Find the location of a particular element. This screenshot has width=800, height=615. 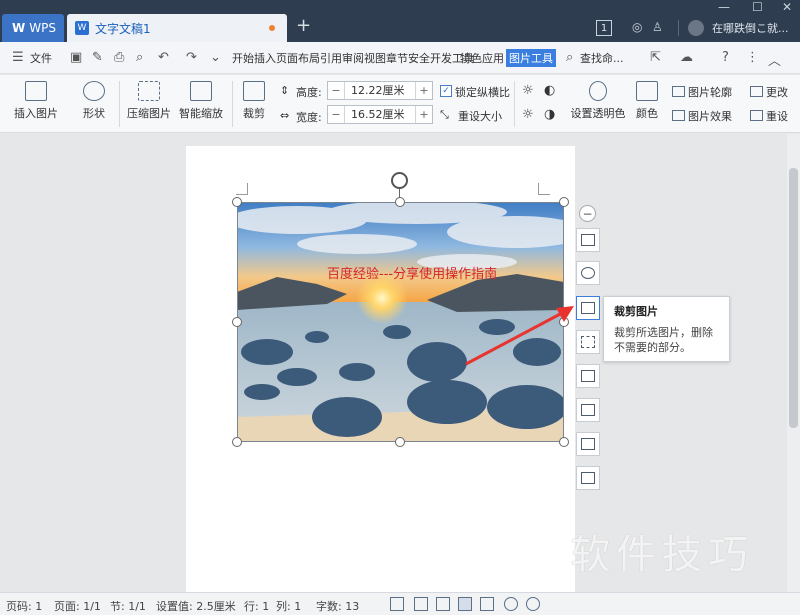

skin-icon: ◎ is located at coordinates (637, 27).